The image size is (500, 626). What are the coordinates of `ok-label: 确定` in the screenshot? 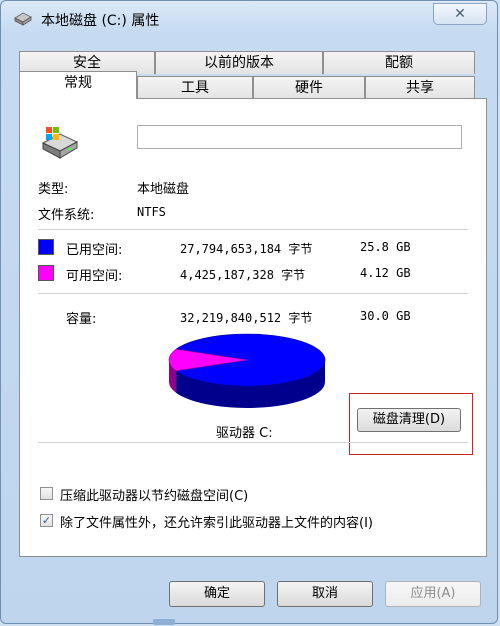 It's located at (216, 593).